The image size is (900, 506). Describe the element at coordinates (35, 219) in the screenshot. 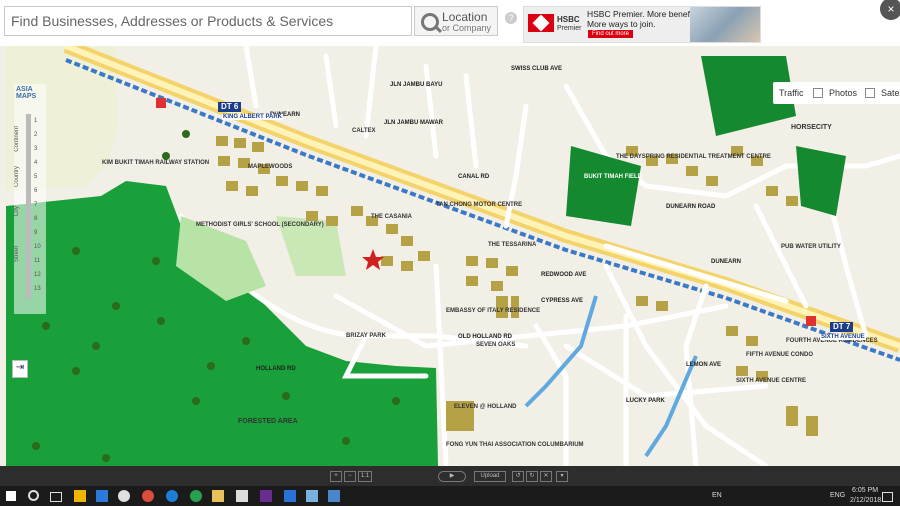

I see `zoom-tick: 8` at that location.